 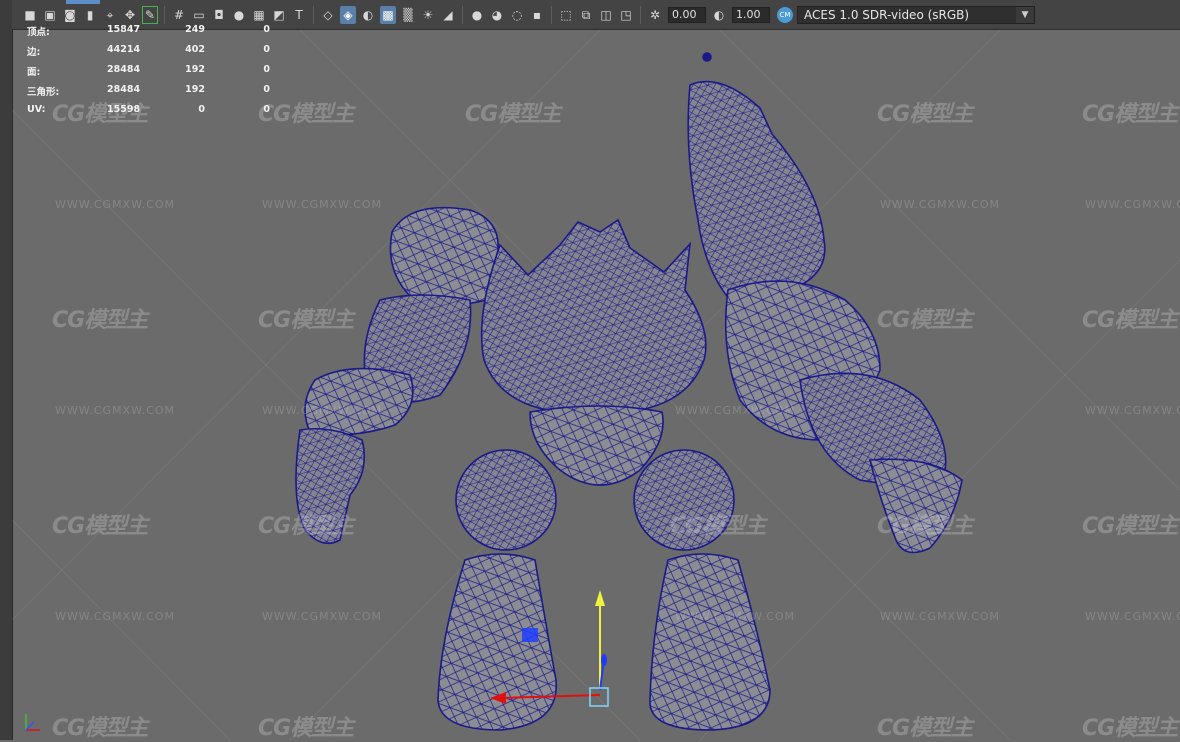 I want to click on resolution-gate-icon: ◘, so click(x=219, y=15).